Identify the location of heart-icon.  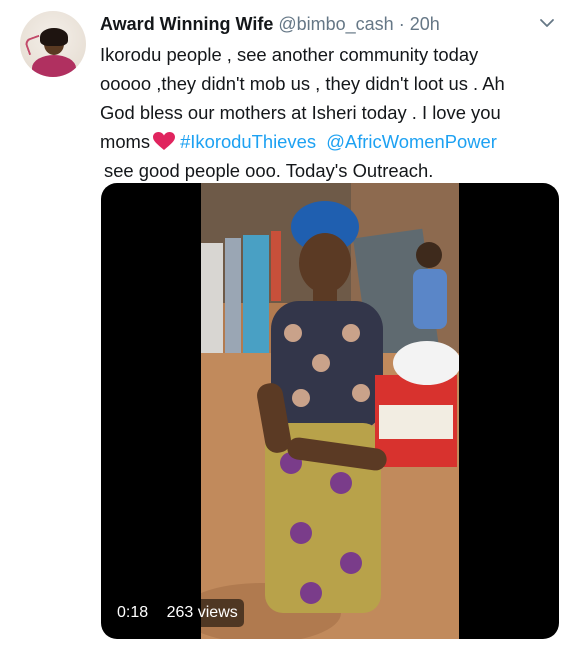
(164, 141).